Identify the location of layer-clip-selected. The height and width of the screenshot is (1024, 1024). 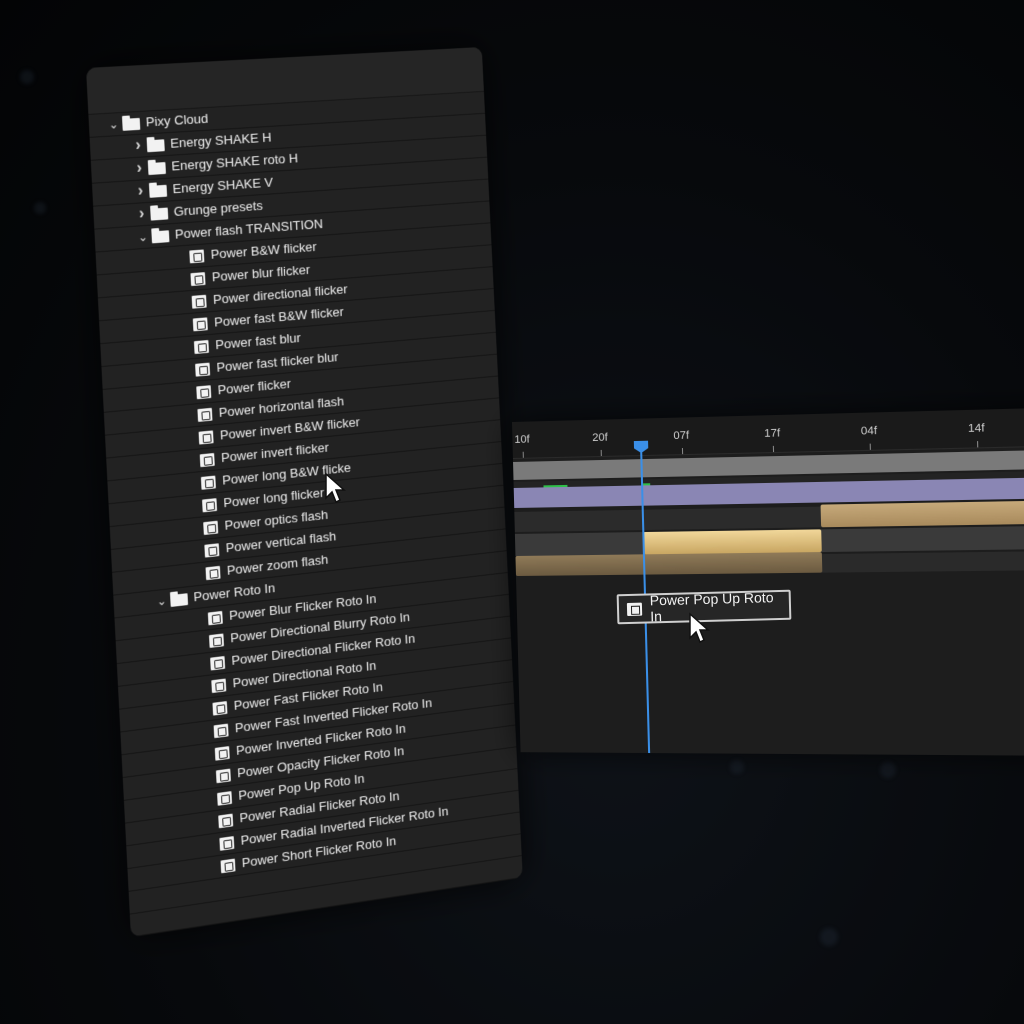
(732, 542).